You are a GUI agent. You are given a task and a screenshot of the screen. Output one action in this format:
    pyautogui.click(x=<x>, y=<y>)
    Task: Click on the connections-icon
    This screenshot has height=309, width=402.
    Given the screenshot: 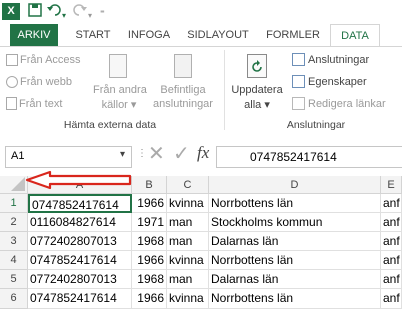 What is the action you would take?
    pyautogui.click(x=298, y=60)
    